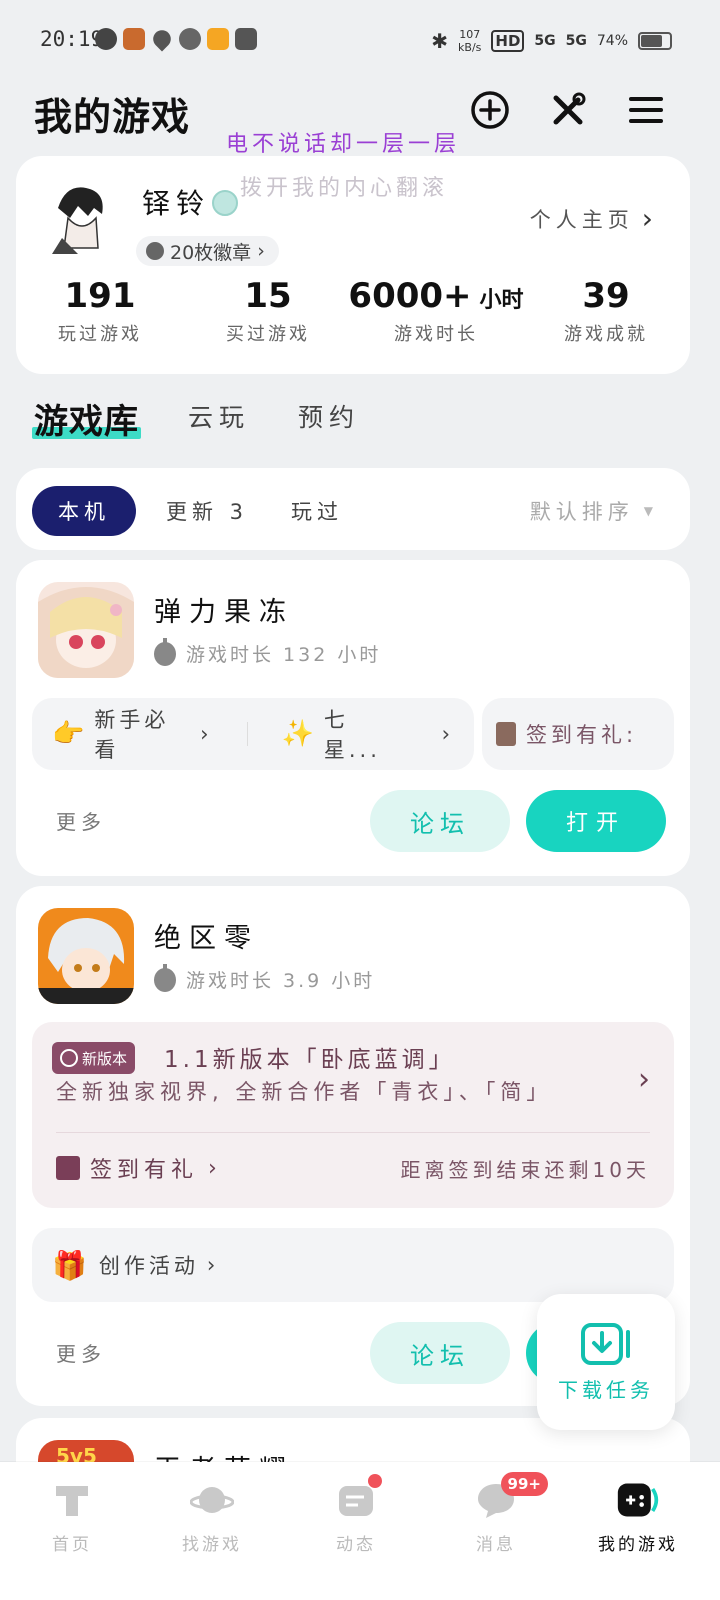 The height and width of the screenshot is (1600, 720). Describe the element at coordinates (304, 1092) in the screenshot. I see `news-subtitle: 全新独家视界, 全新合作者「青衣」、「简」` at that location.